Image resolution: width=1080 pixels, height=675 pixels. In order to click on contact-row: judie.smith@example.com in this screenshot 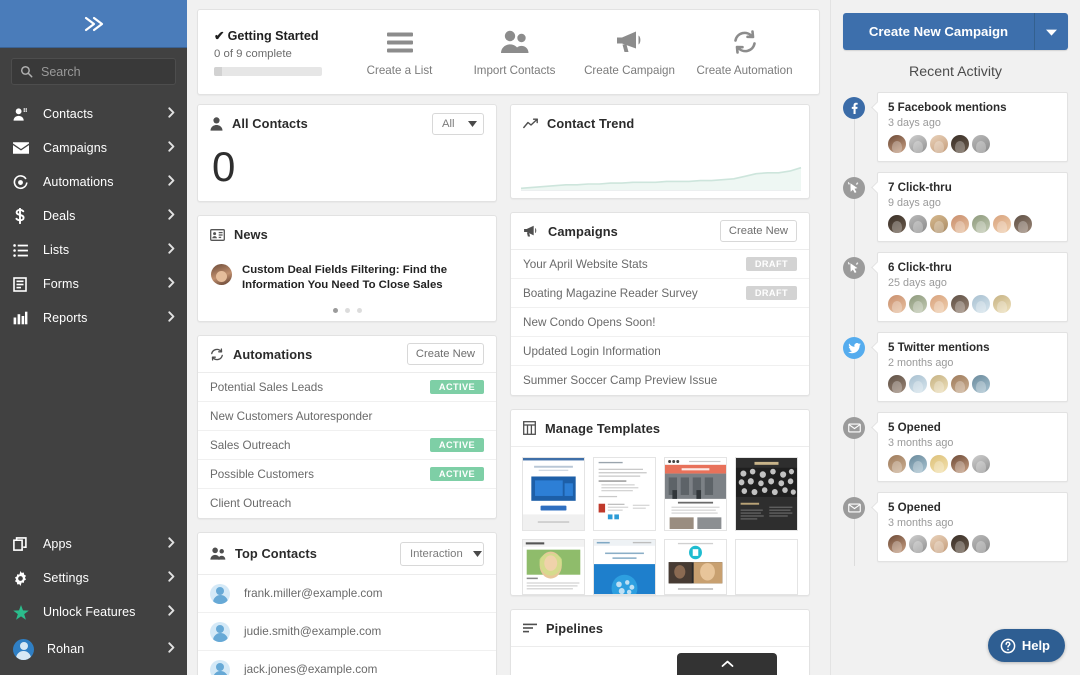, I will do `click(347, 632)`.